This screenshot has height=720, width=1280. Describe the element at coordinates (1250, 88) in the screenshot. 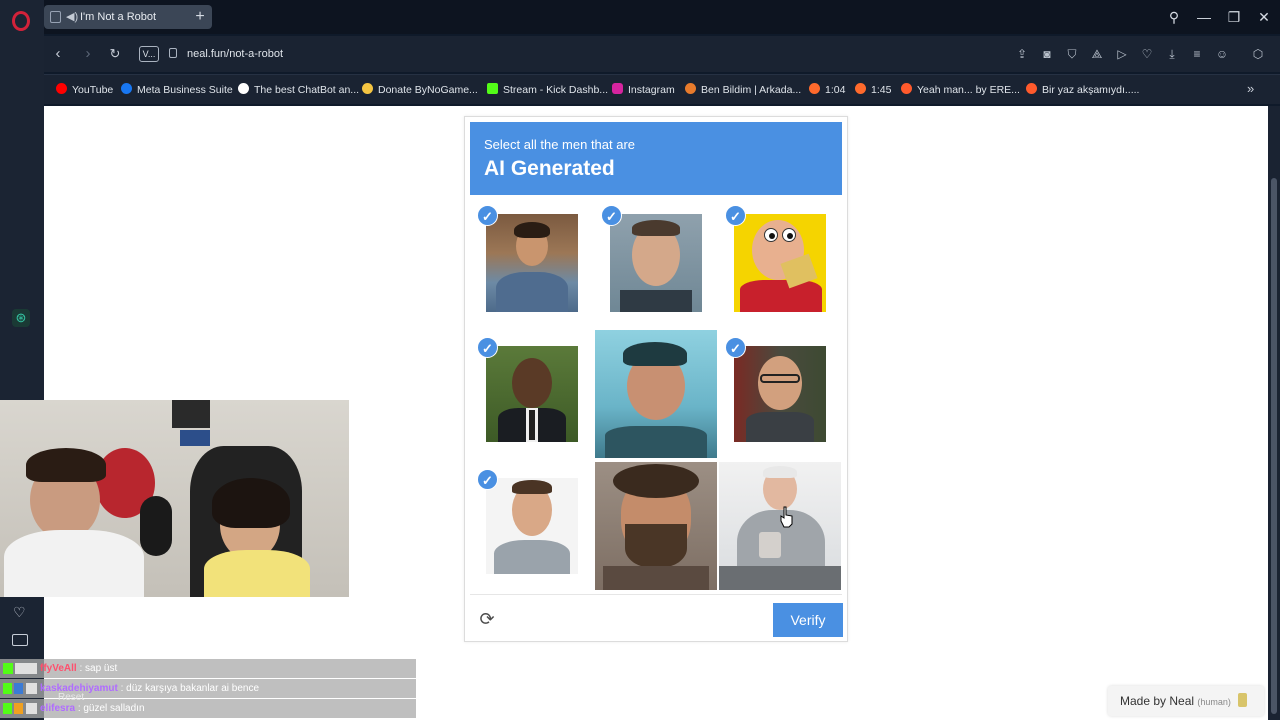

I see `more-bookmarks-icon: »` at that location.